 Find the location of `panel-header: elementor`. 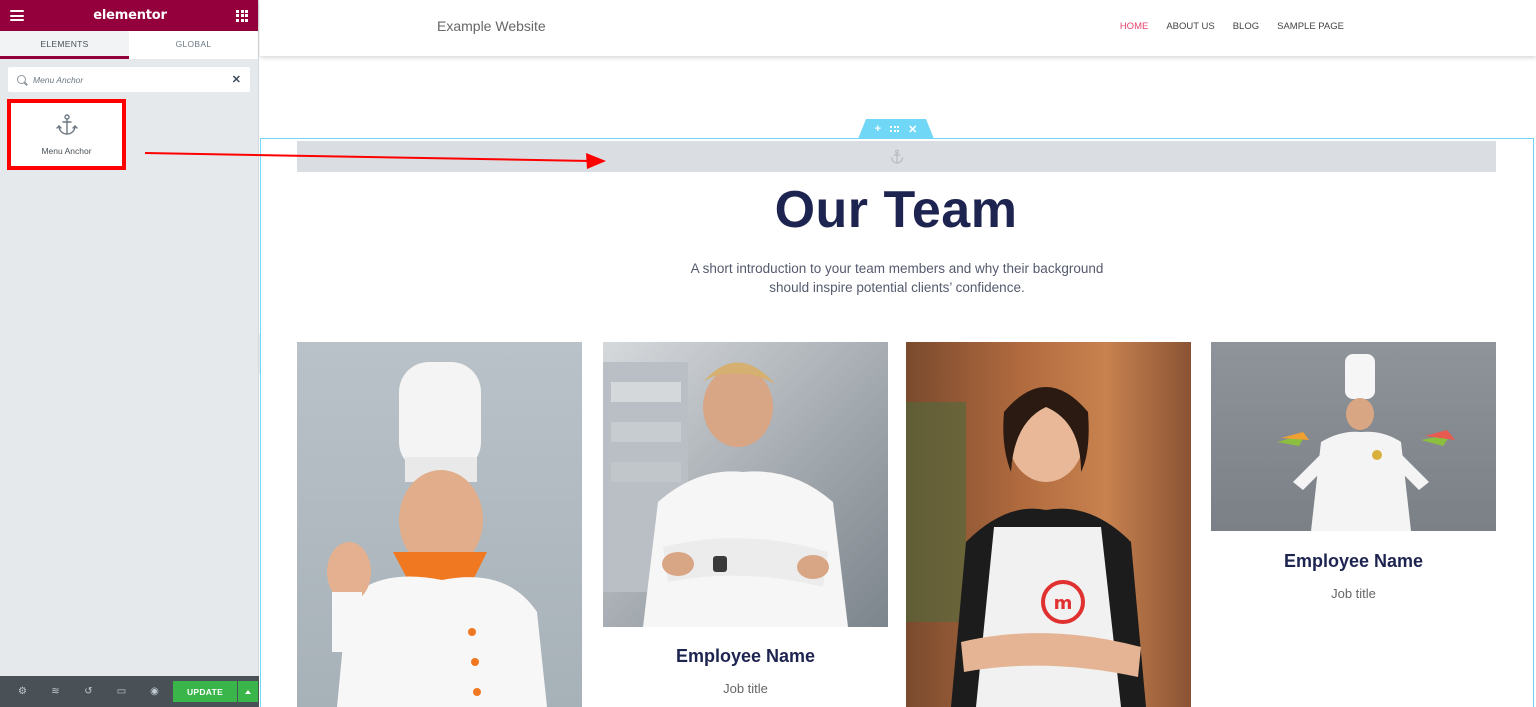

panel-header: elementor is located at coordinates (129, 15).